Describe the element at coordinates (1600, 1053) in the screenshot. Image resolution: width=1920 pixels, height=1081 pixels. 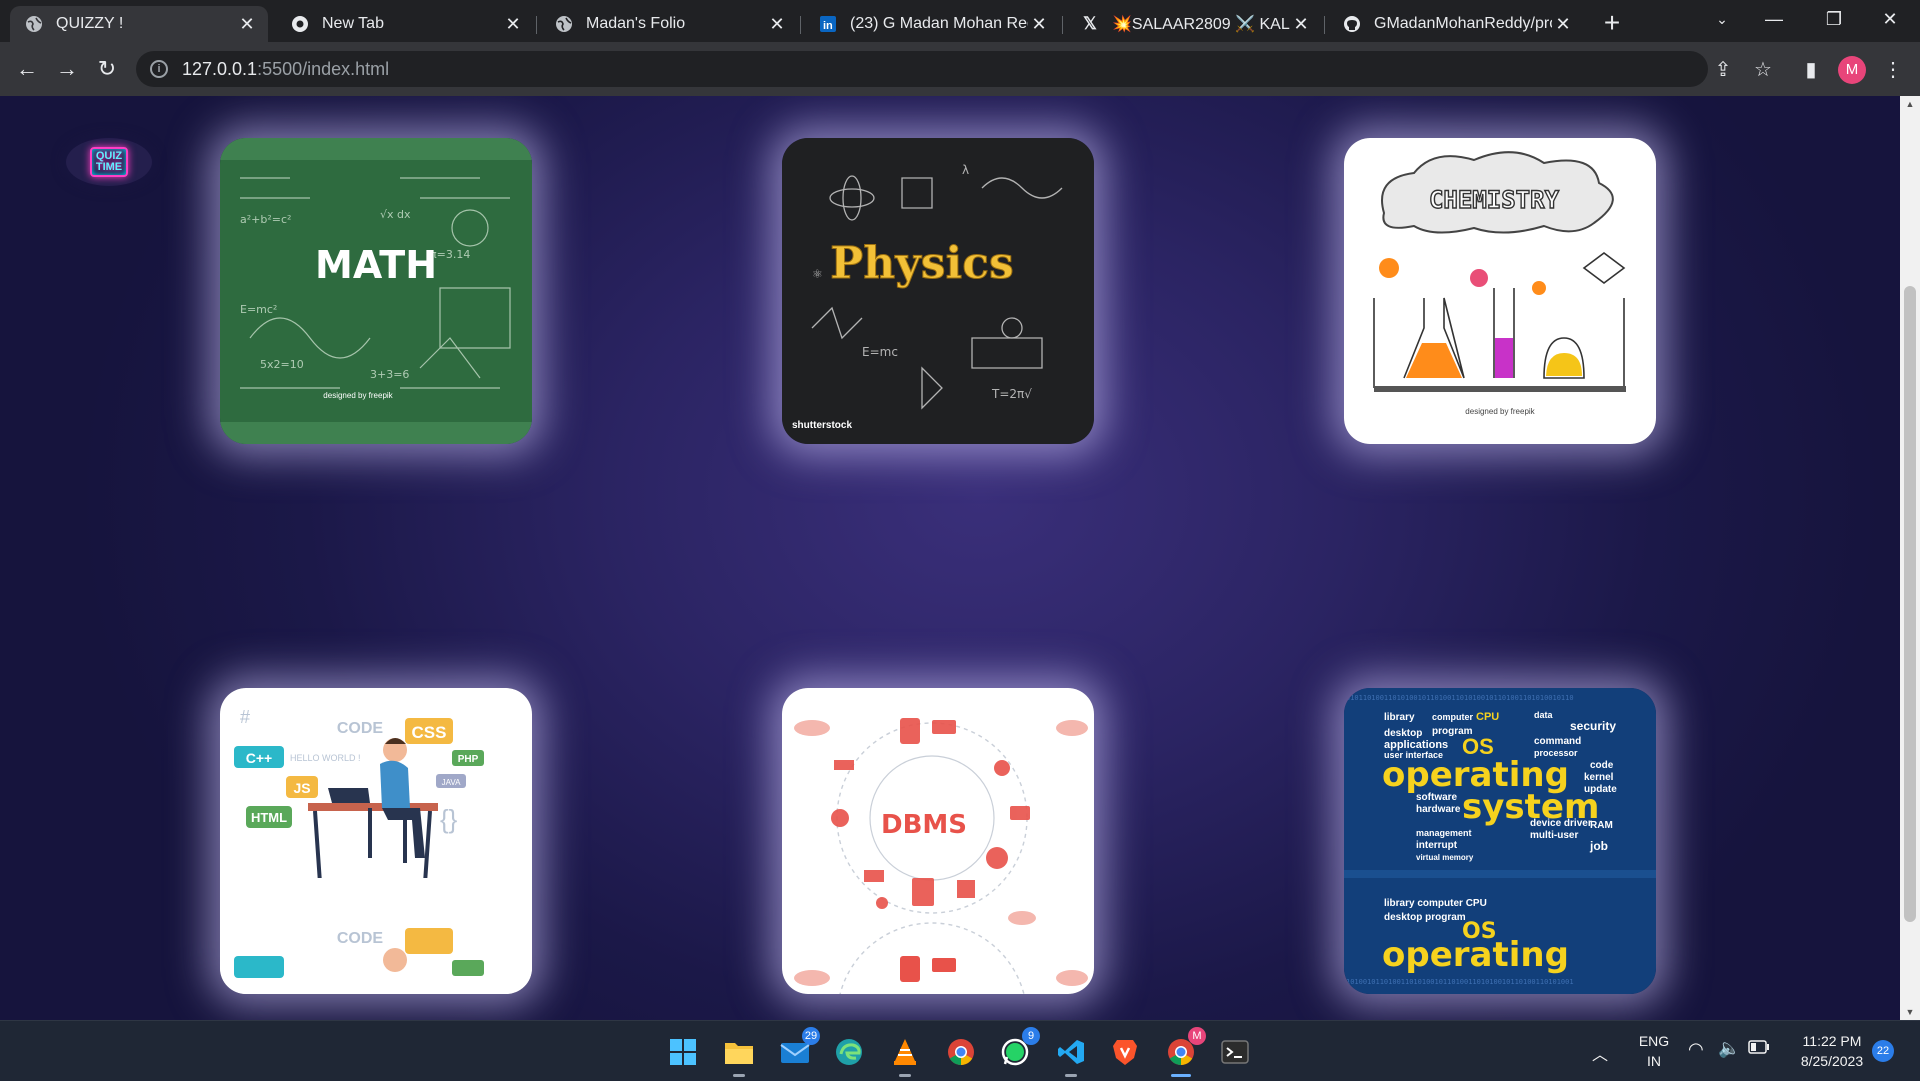
I see `show-hidden-icons-chevron: ︿` at that location.